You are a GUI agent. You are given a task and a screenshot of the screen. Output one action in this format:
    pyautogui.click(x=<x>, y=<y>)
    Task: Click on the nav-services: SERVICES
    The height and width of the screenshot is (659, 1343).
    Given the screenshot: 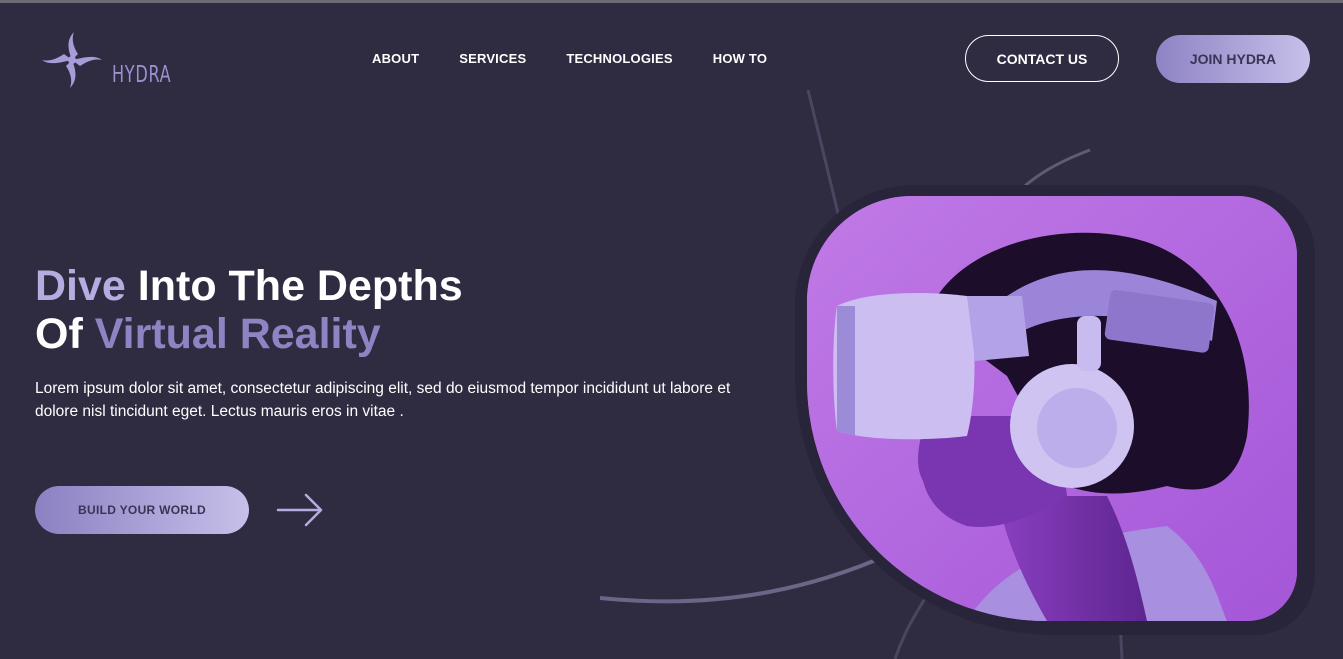 What is the action you would take?
    pyautogui.click(x=492, y=58)
    